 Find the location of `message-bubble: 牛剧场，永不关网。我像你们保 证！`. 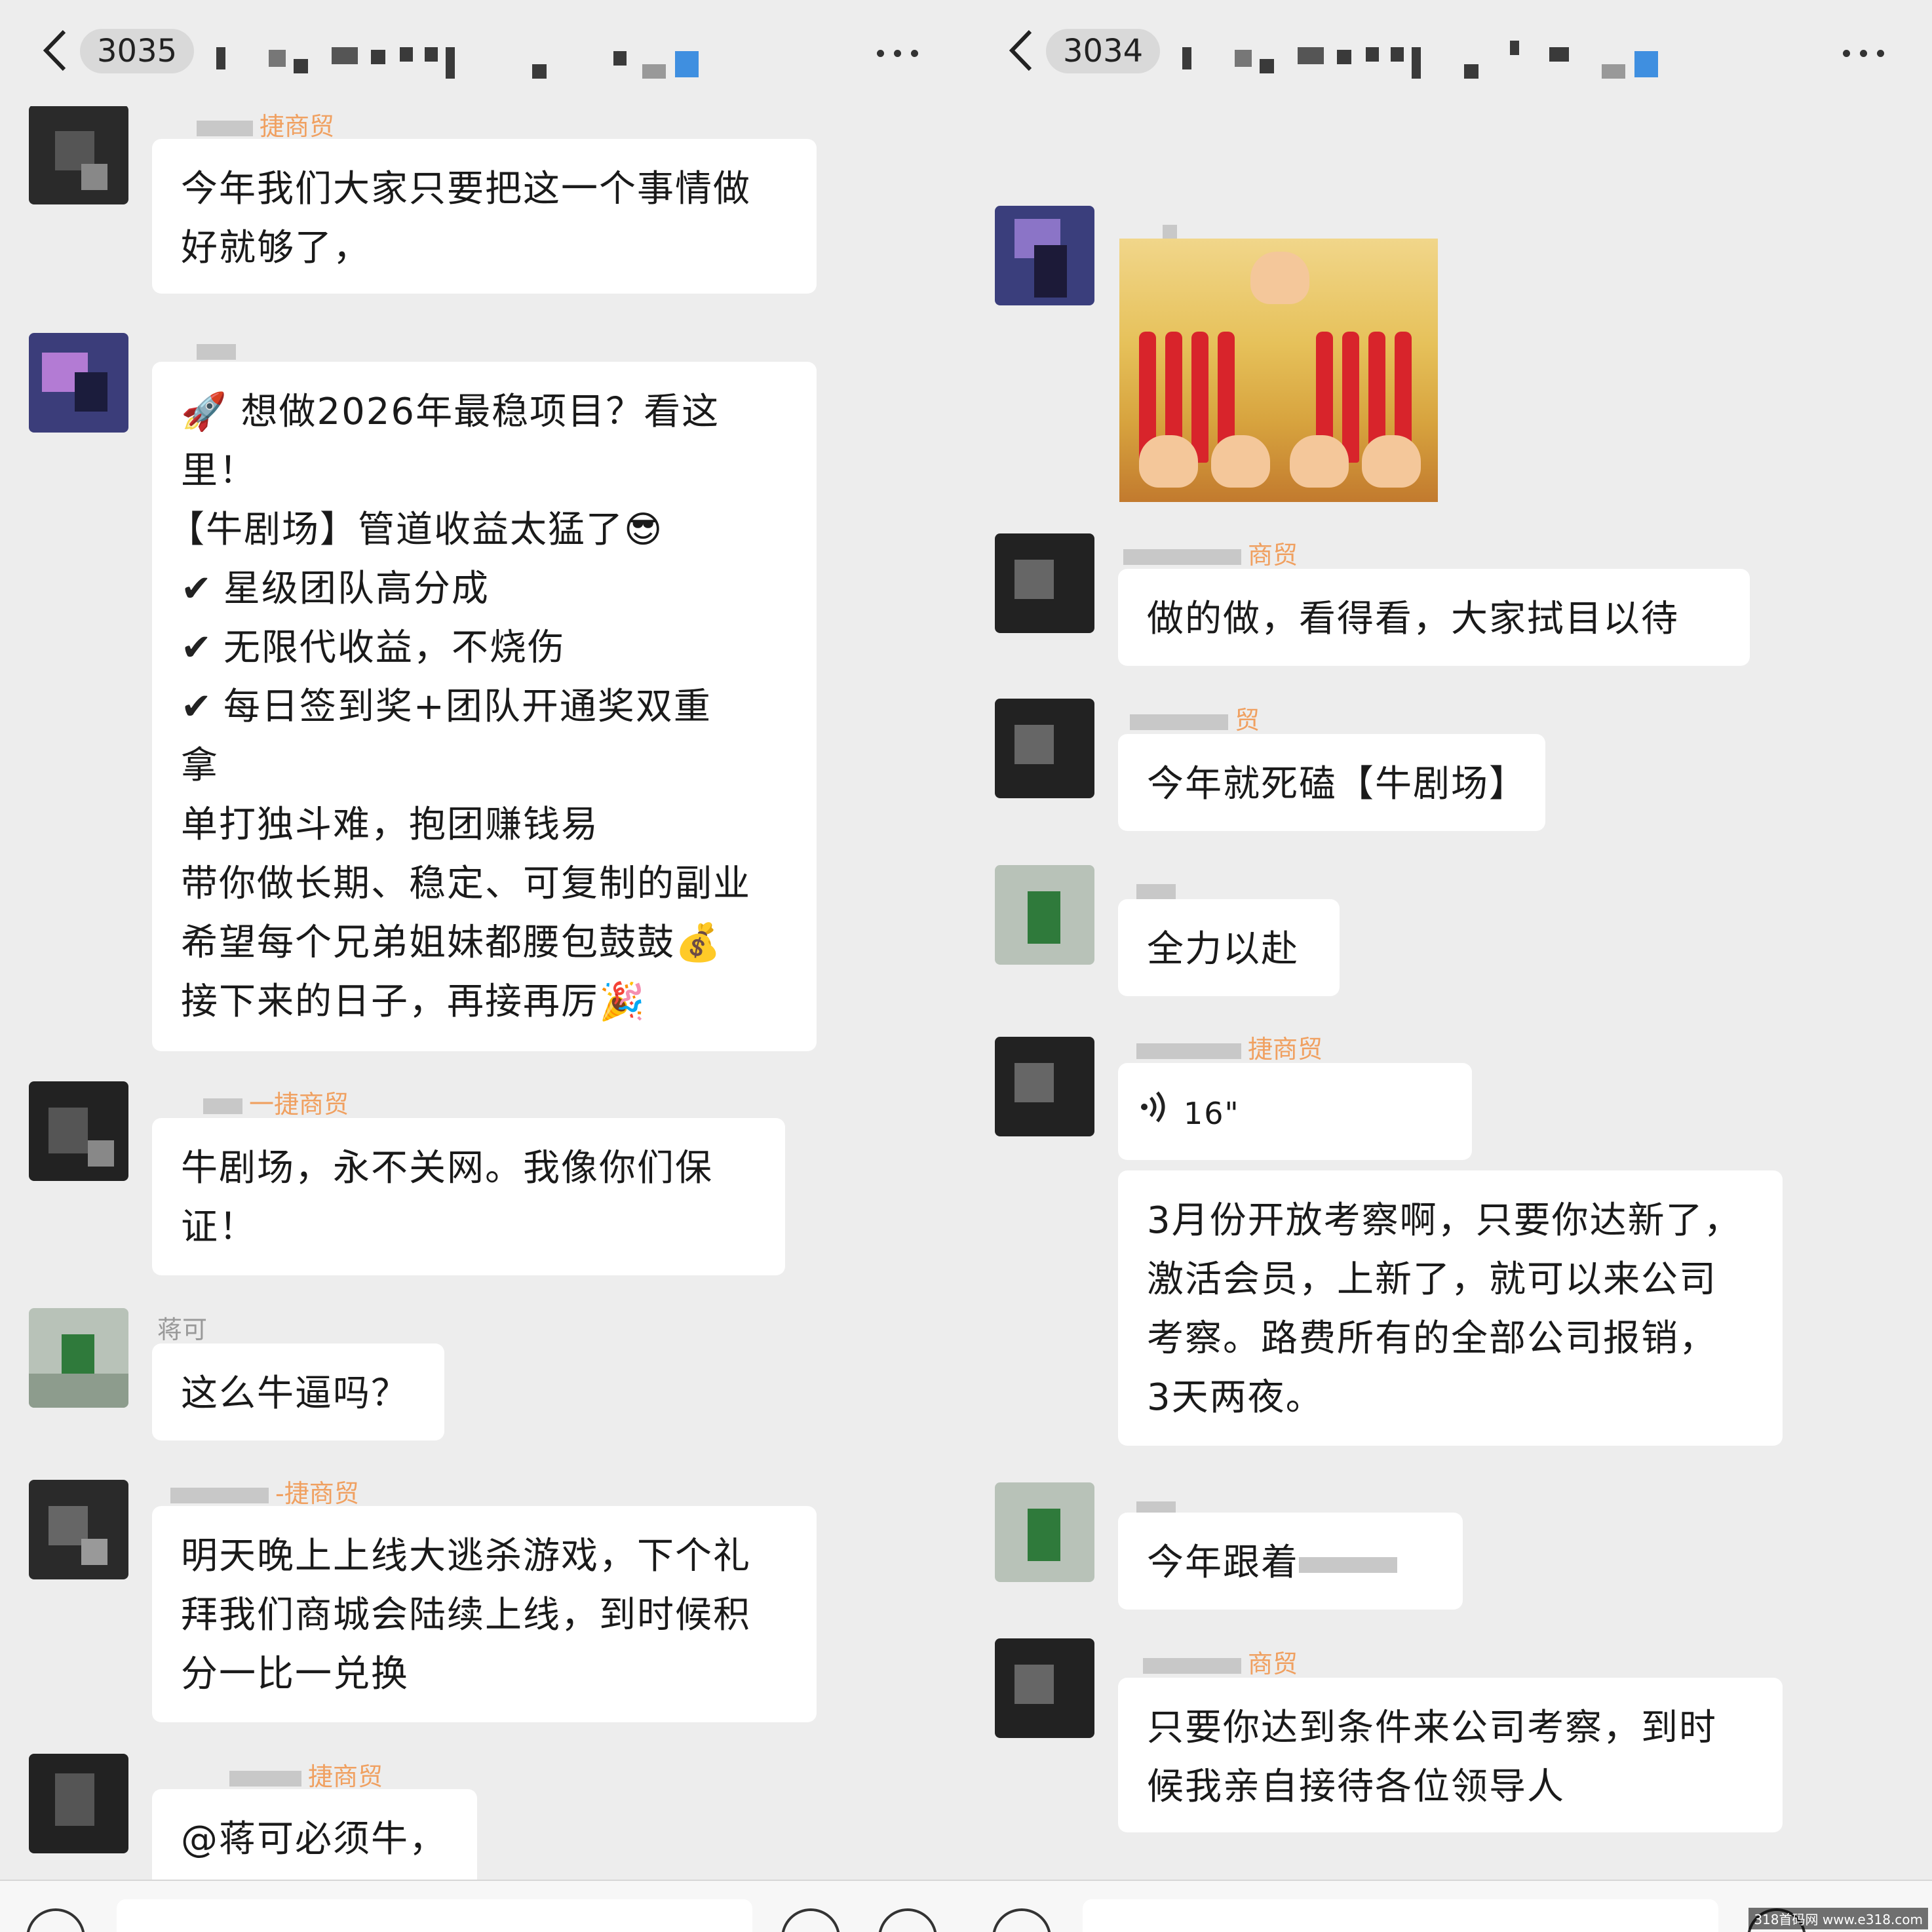

message-bubble: 牛剧场，永不关网。我像你们保 证！ is located at coordinates (468, 1196).